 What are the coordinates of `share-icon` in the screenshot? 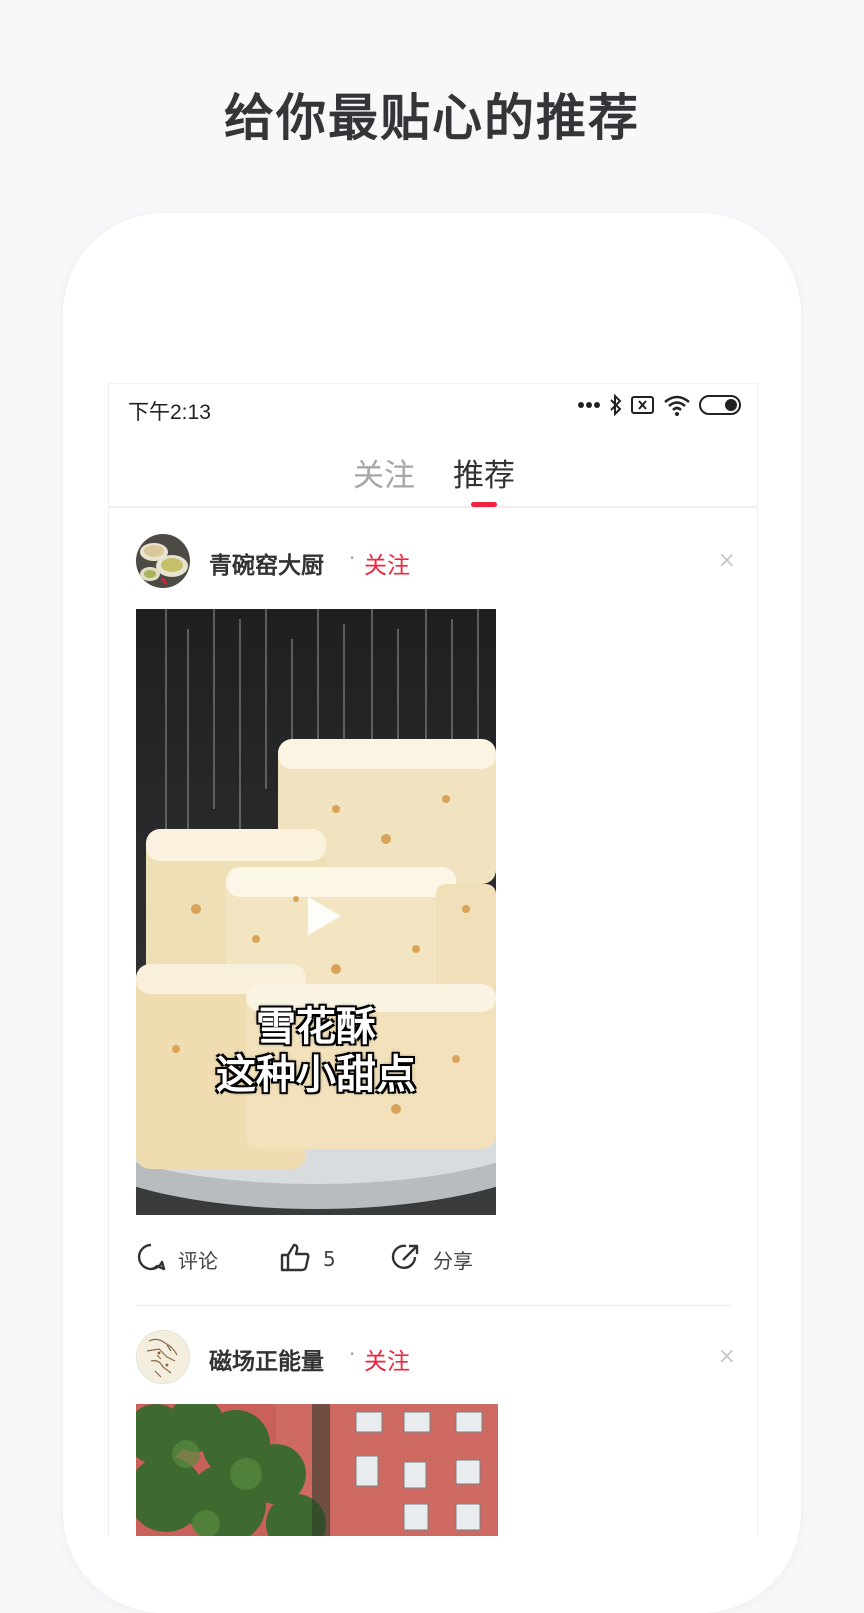 It's located at (406, 1259).